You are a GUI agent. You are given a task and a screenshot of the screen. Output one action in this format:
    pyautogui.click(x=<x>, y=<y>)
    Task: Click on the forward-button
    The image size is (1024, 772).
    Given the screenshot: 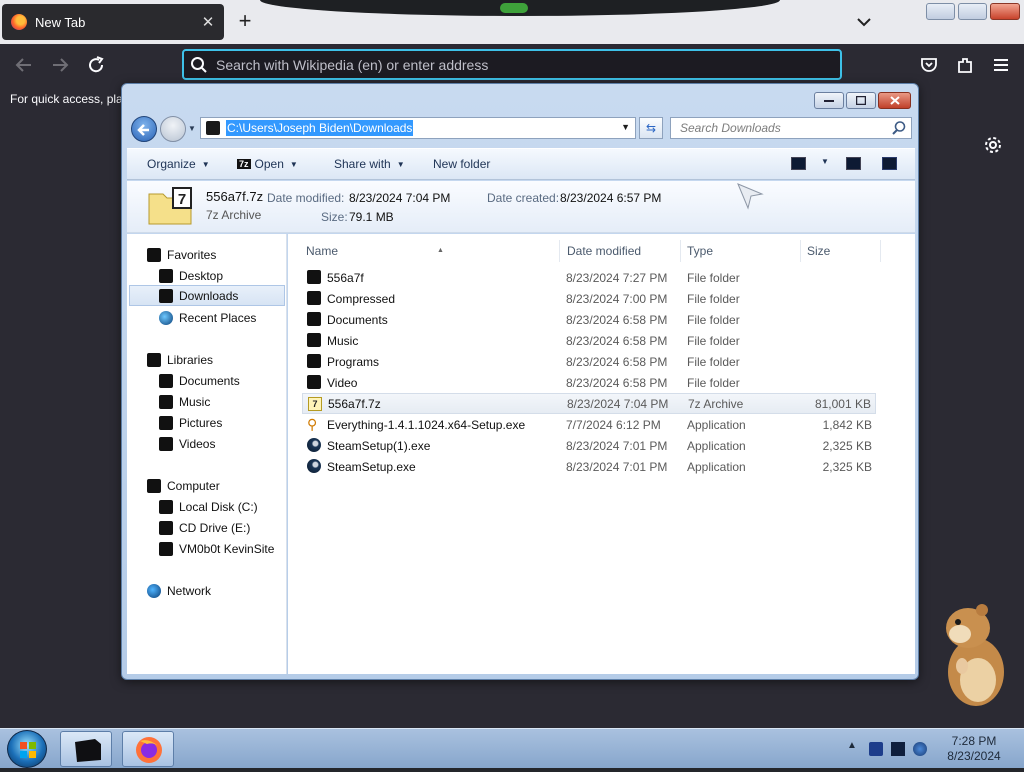 What is the action you would take?
    pyautogui.click(x=173, y=129)
    